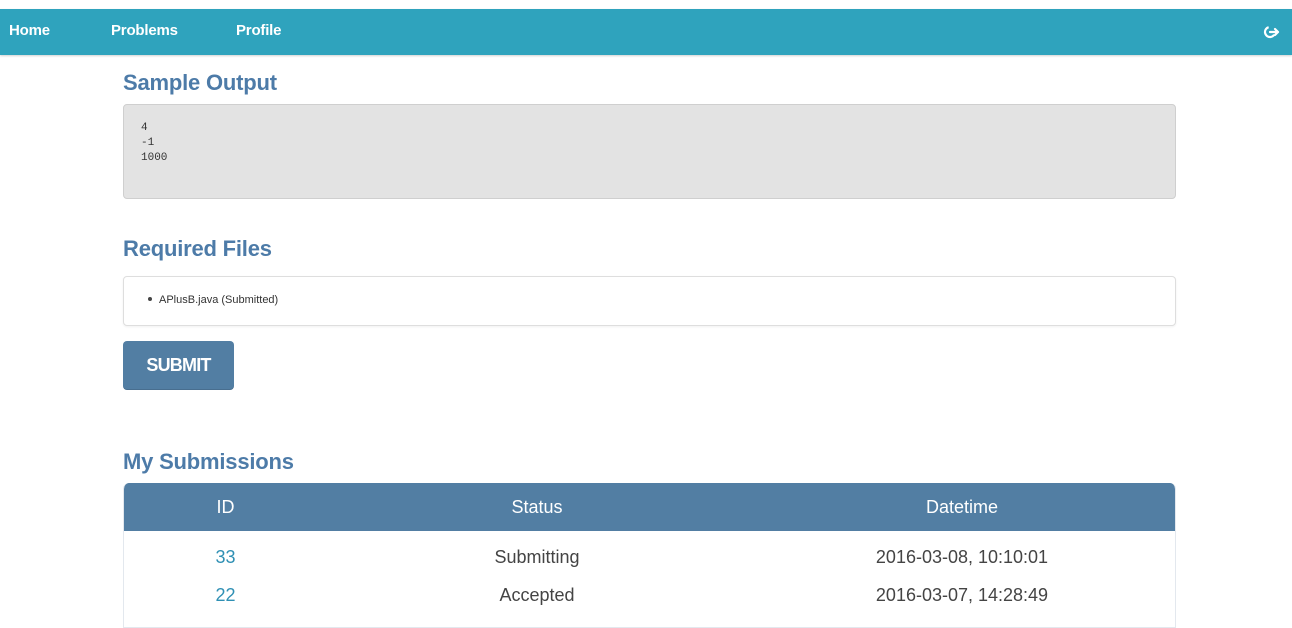  I want to click on logout-icon-graphic, so click(1271, 32).